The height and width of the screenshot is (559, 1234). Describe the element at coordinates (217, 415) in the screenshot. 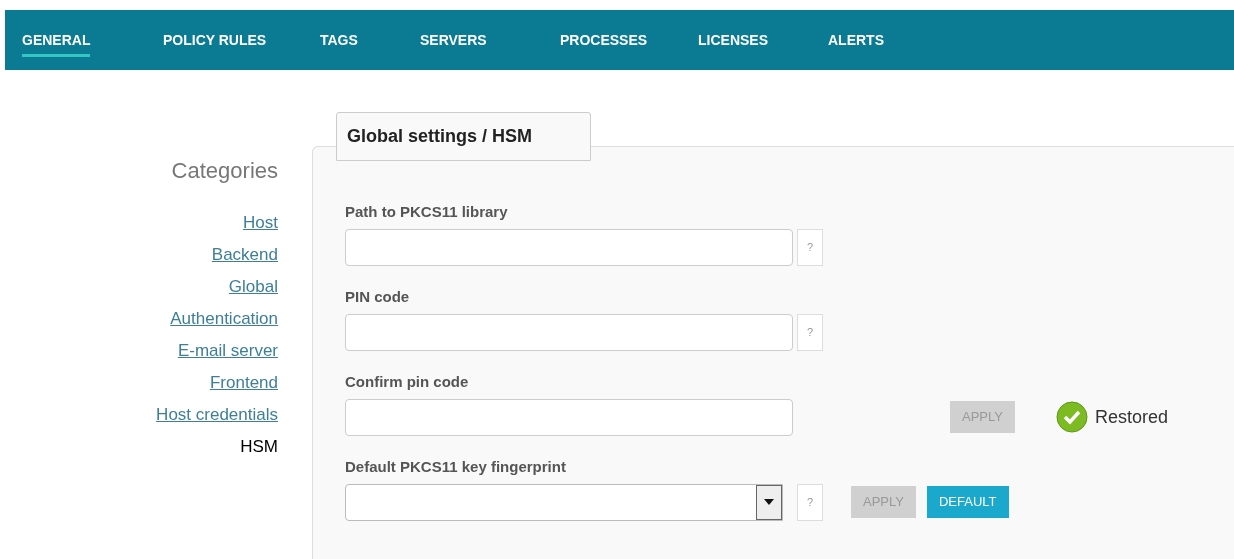

I see `category-link: Host credentials` at that location.